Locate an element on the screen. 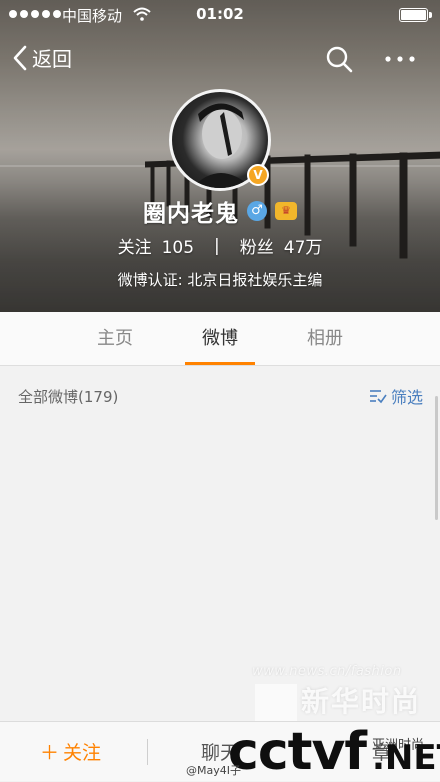 The height and width of the screenshot is (782, 440). status-time: 01:02 is located at coordinates (220, 14).